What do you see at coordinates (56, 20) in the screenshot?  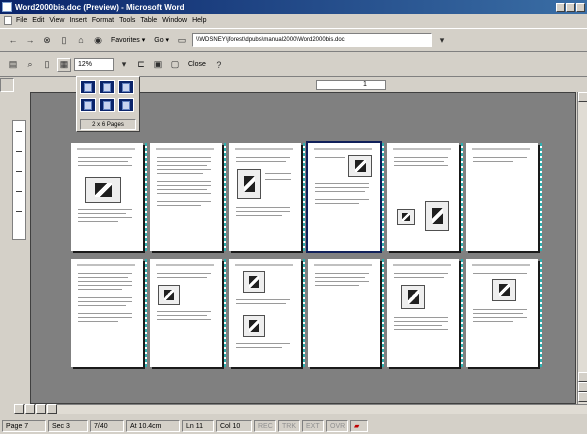 I see `menu-view: View` at bounding box center [56, 20].